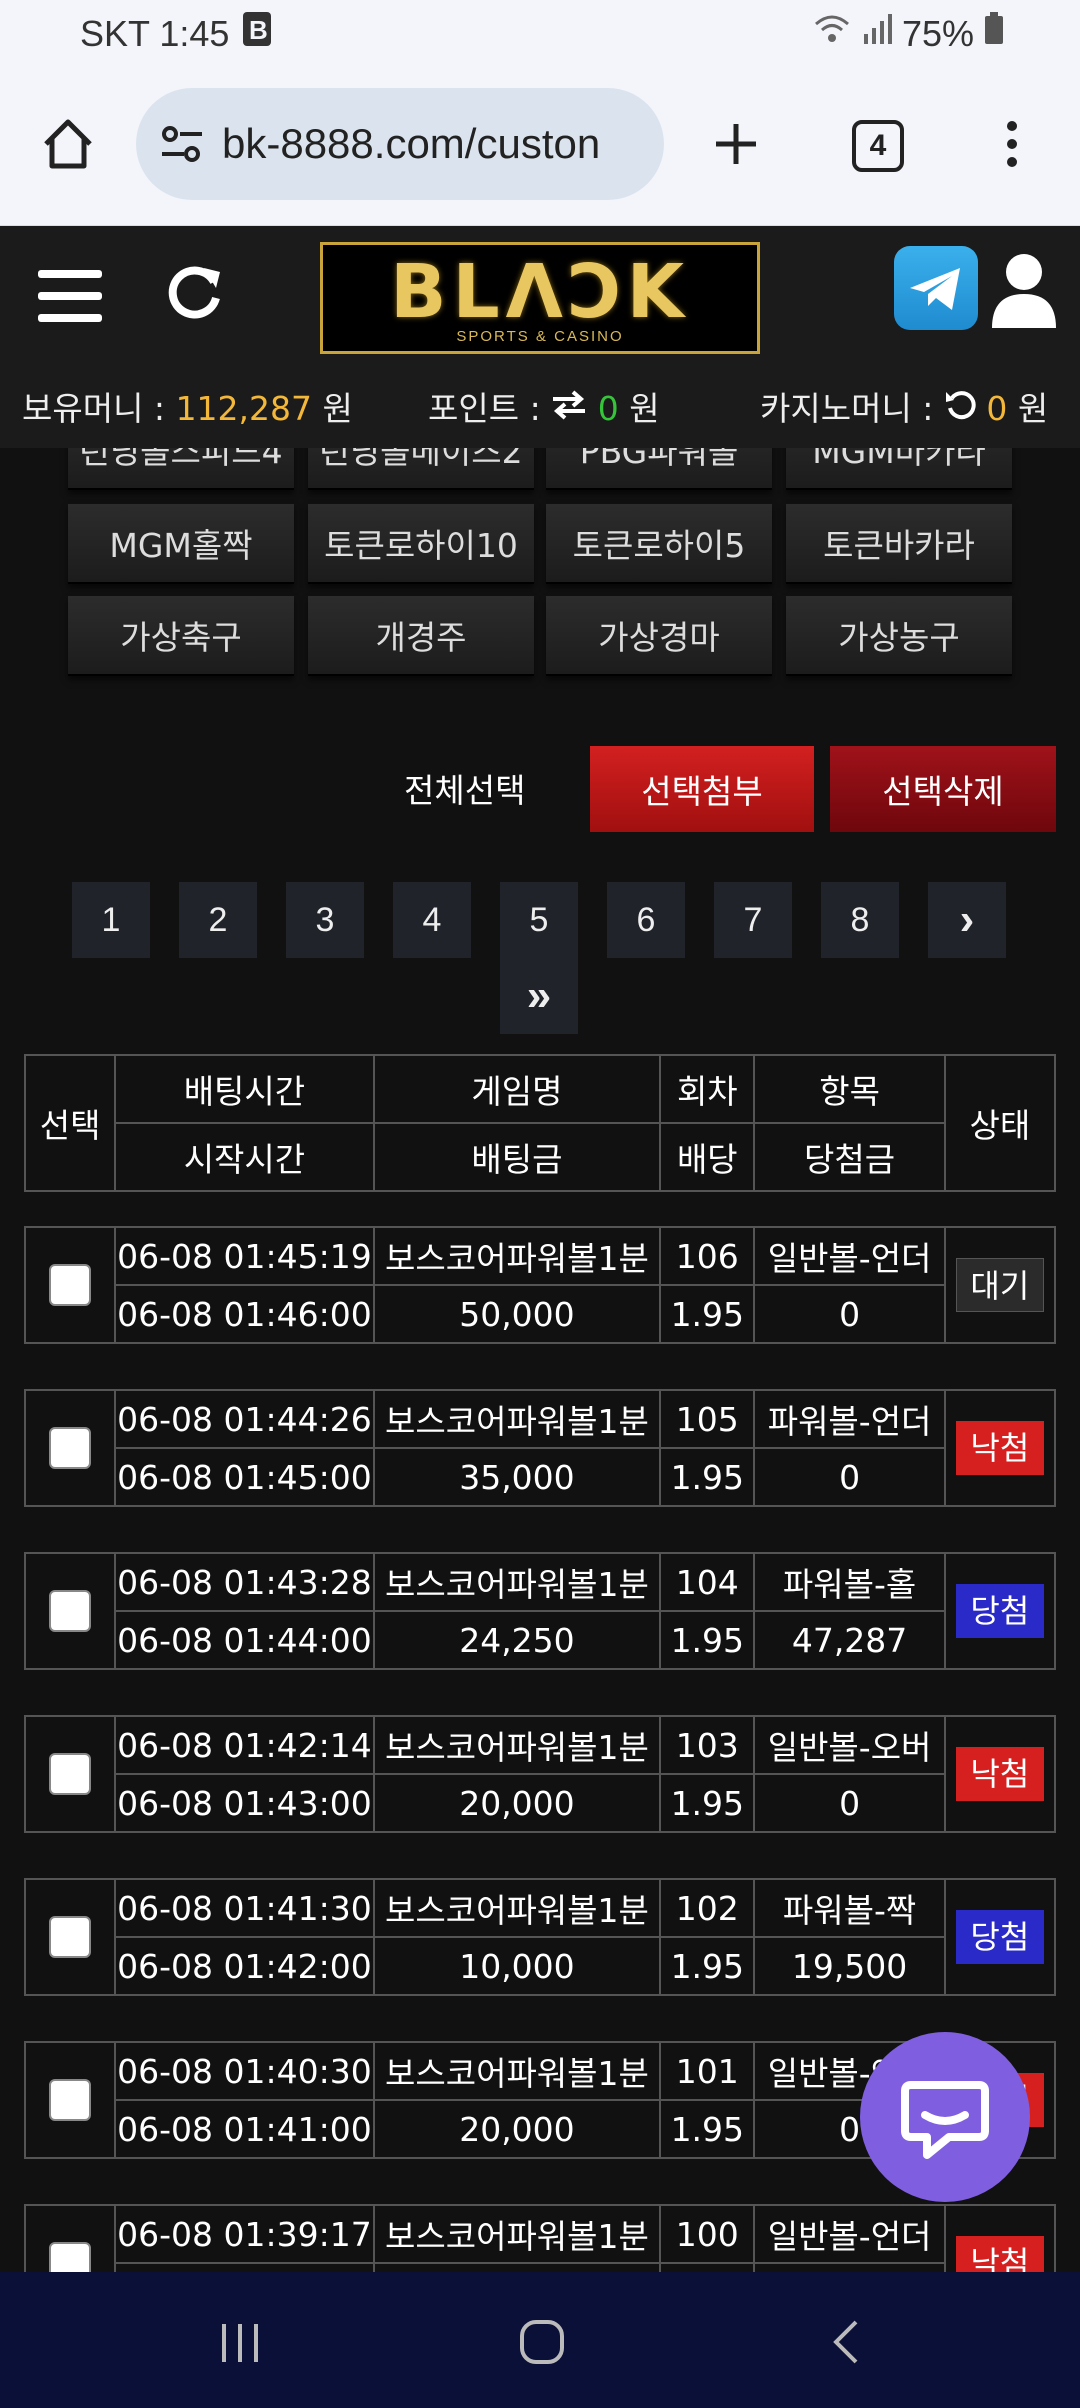  I want to click on bet-item: 파워볼-언더, so click(849, 1419).